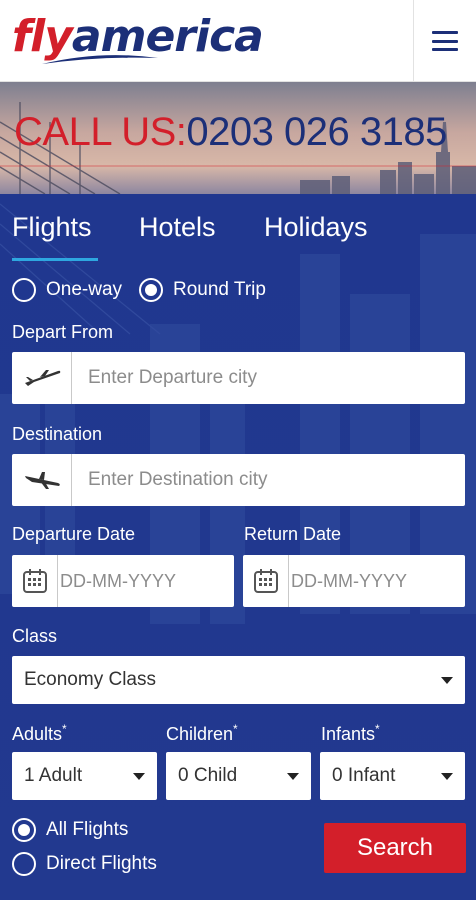 Image resolution: width=476 pixels, height=900 pixels. I want to click on phone-number: 0203 026 3185, so click(316, 132).